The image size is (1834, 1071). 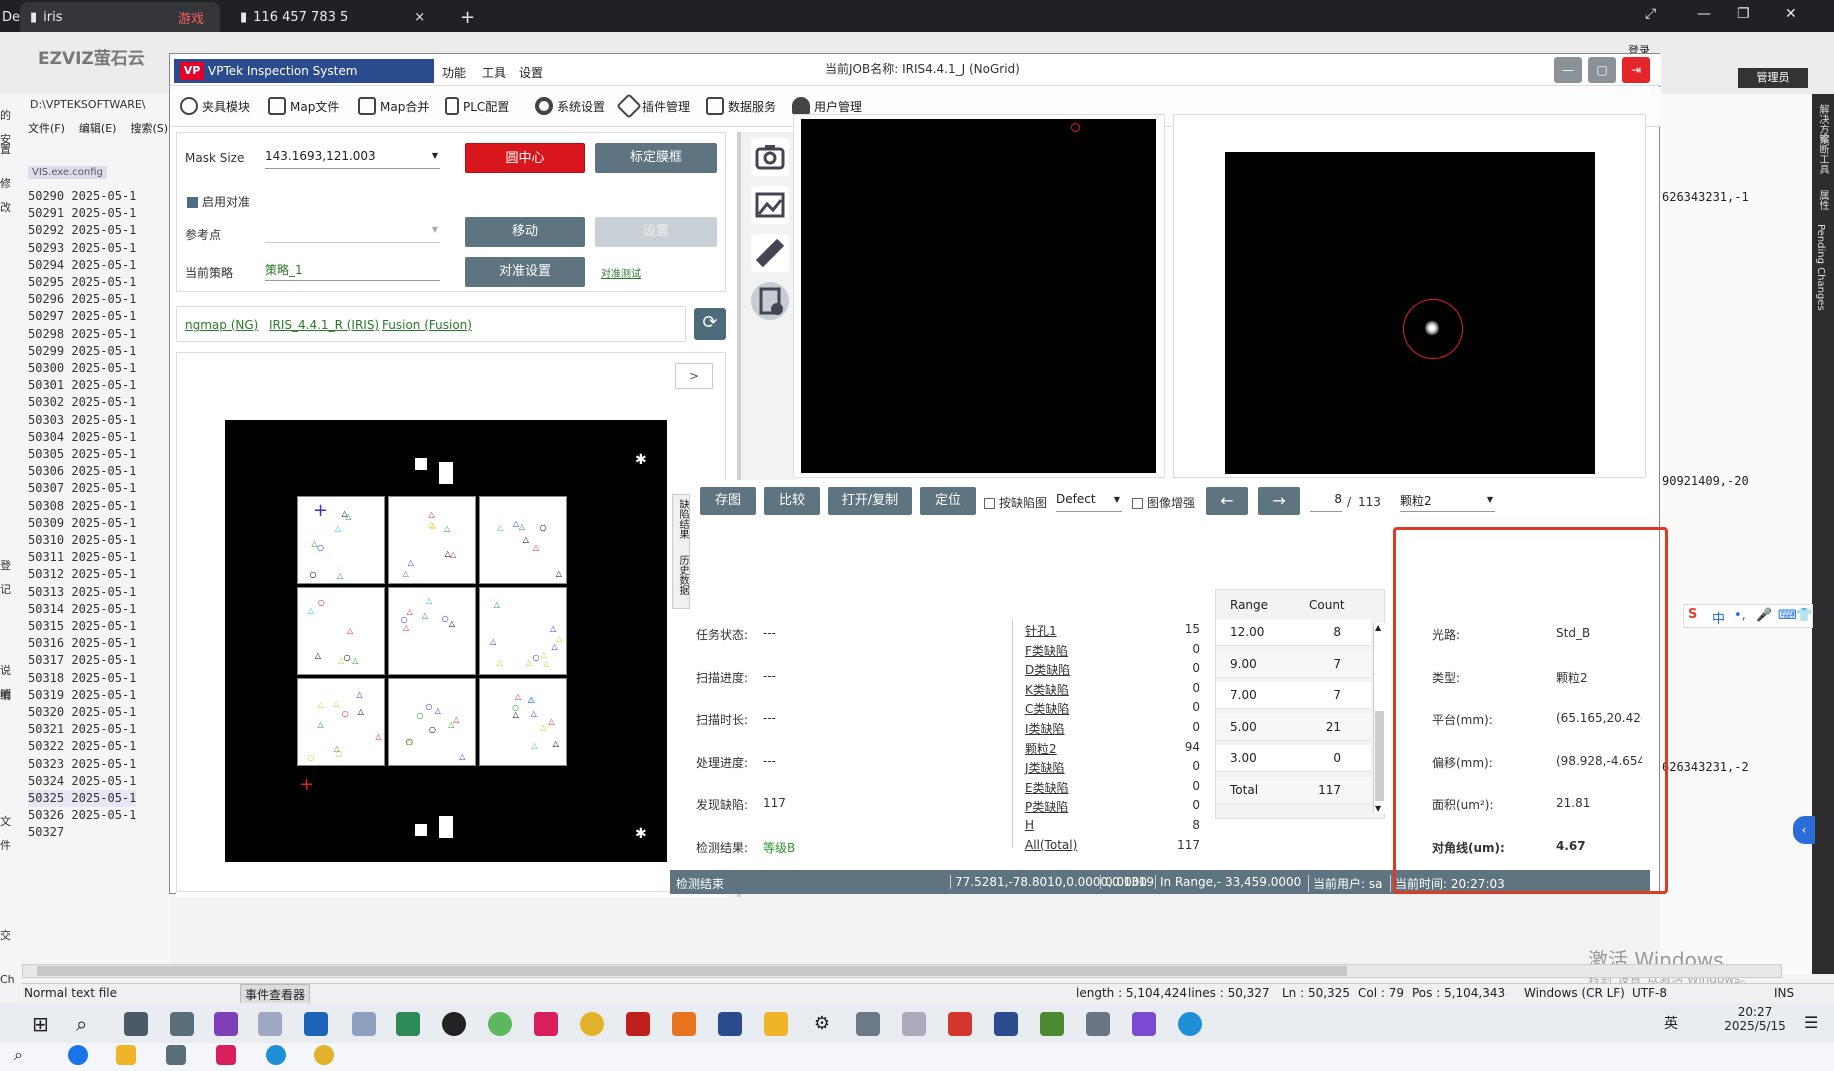 I want to click on circle-center-button: 圆中心, so click(x=525, y=158).